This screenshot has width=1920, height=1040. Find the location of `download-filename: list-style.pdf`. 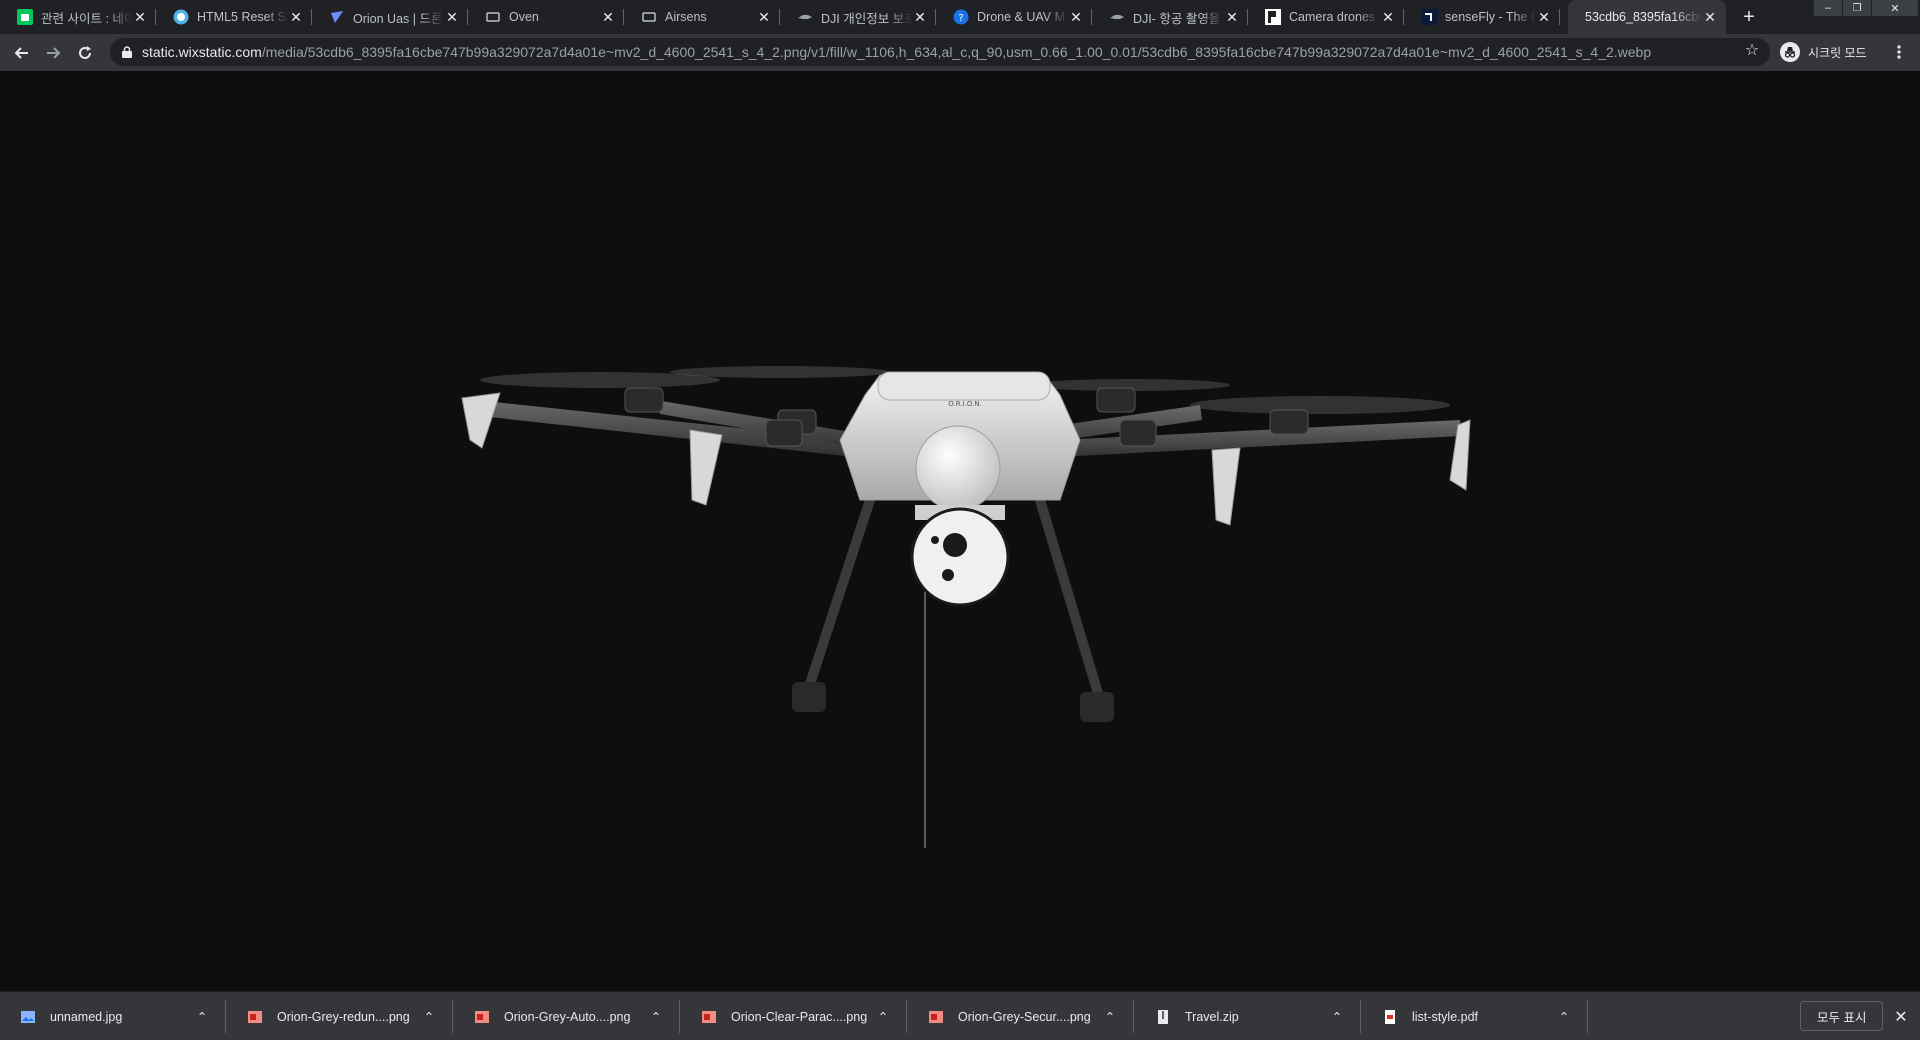

download-filename: list-style.pdf is located at coordinates (1445, 1016).